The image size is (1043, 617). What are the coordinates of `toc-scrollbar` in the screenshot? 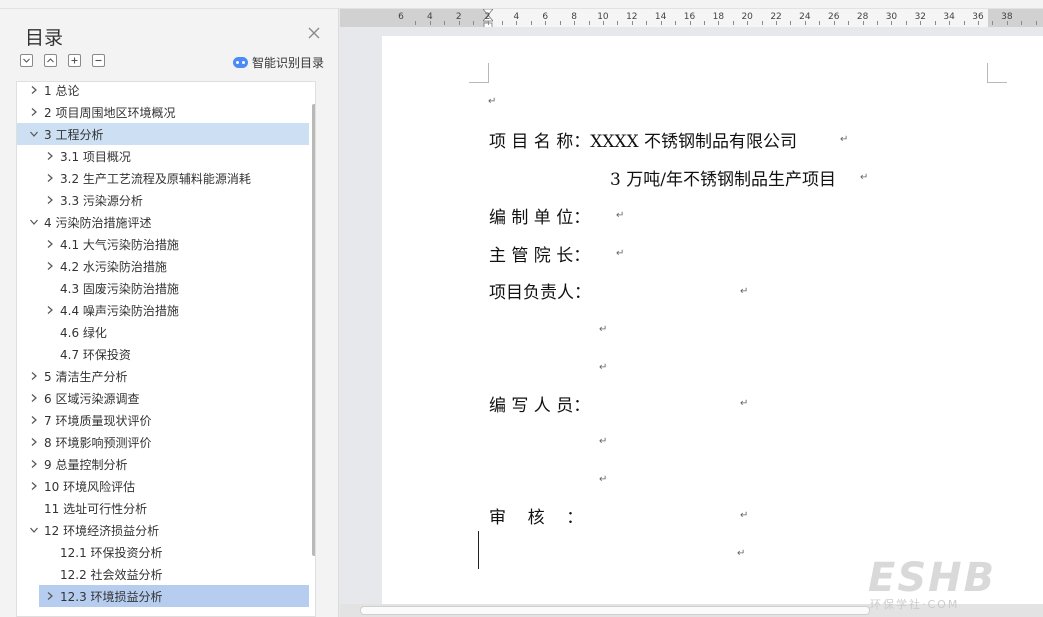 It's located at (313, 330).